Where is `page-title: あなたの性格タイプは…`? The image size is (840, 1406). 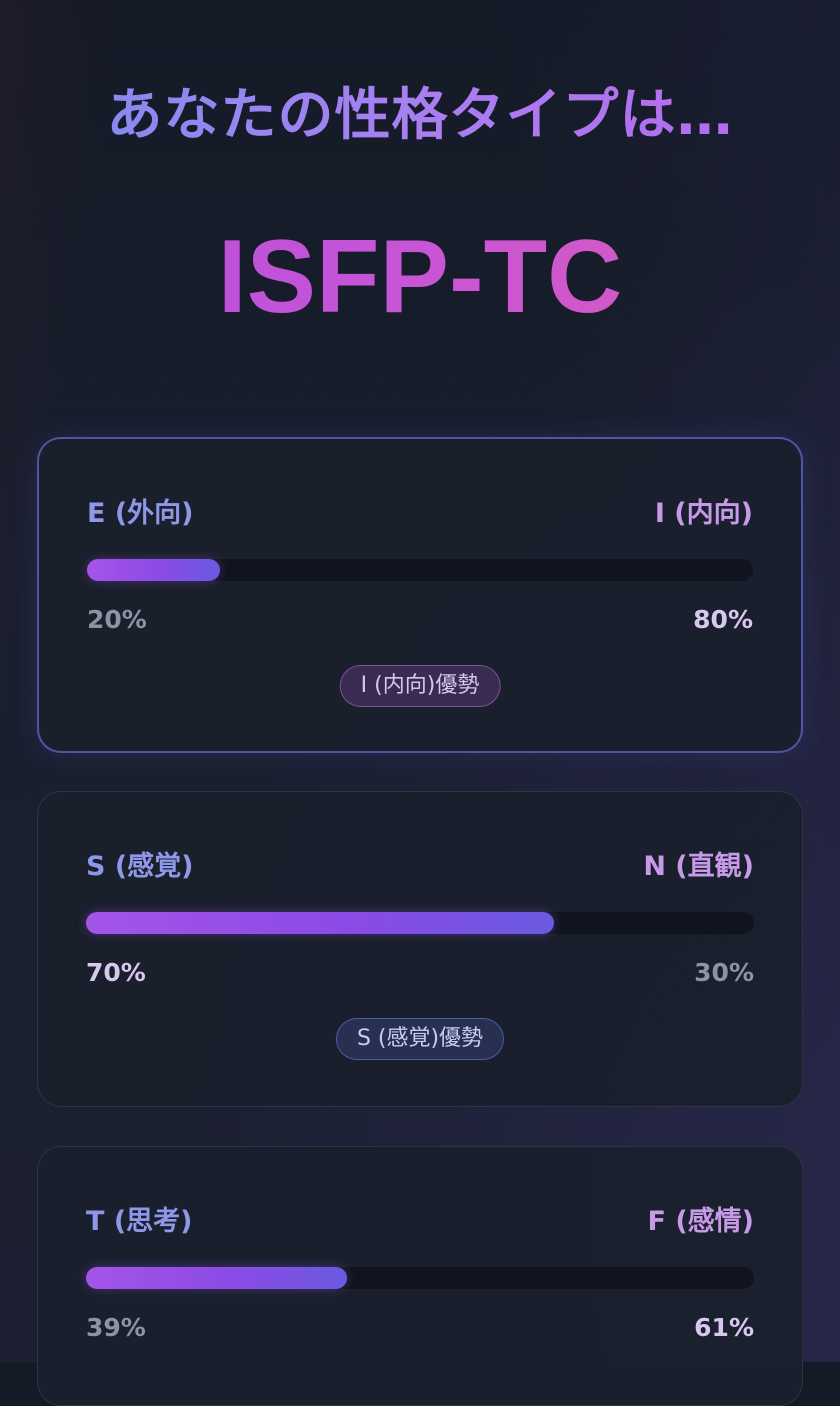
page-title: あなたの性格タイプは… is located at coordinates (420, 110).